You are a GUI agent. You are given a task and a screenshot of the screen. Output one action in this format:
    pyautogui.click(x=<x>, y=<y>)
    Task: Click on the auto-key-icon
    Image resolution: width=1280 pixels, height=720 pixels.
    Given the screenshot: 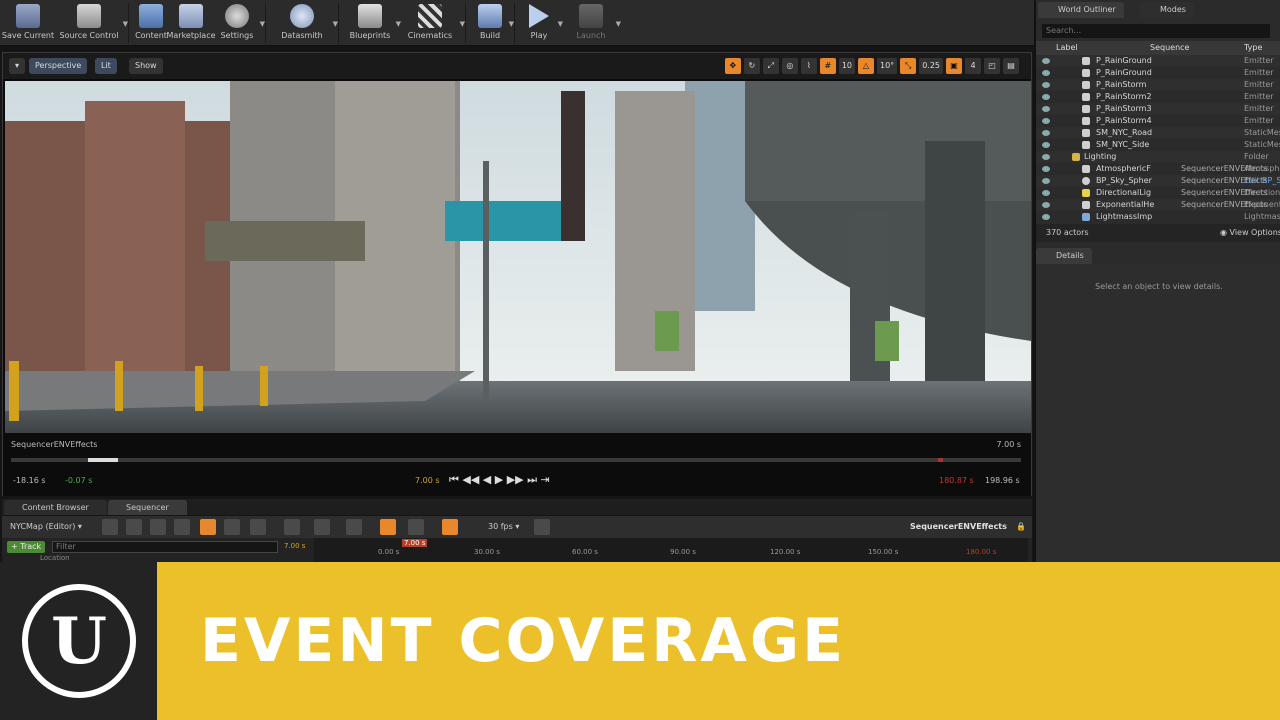 What is the action you would take?
    pyautogui.click(x=388, y=527)
    